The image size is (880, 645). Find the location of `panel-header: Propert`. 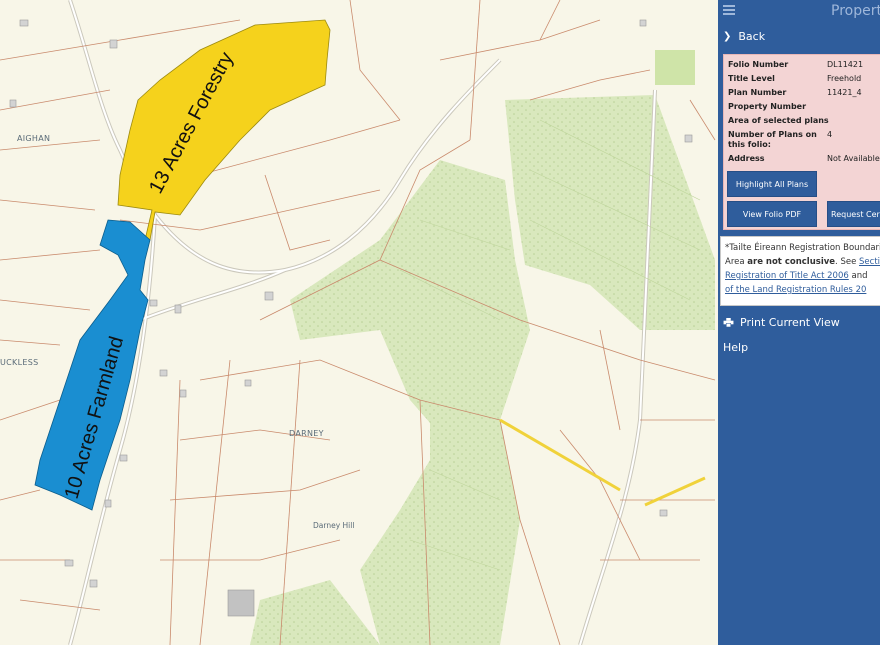

panel-header: Propert is located at coordinates (799, 11).